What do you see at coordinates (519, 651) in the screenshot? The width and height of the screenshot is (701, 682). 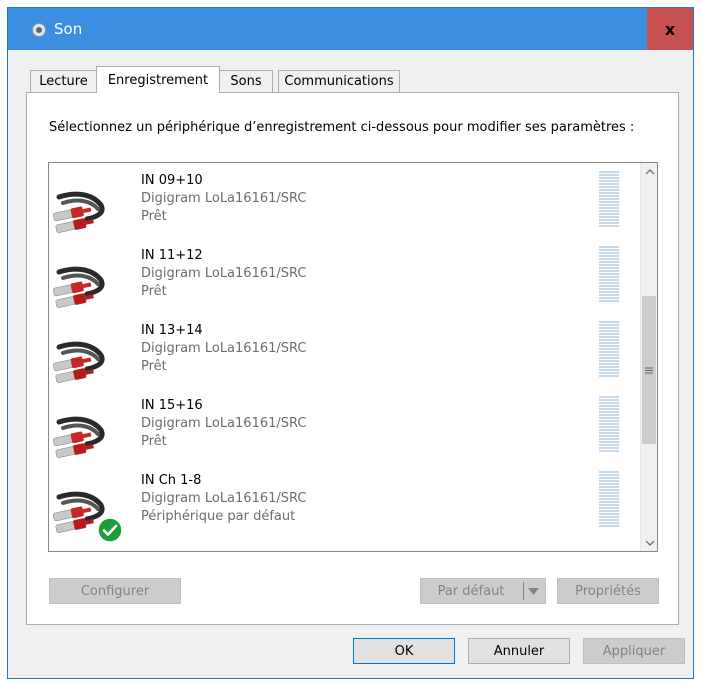 I see `cancel-button: Annuler` at bounding box center [519, 651].